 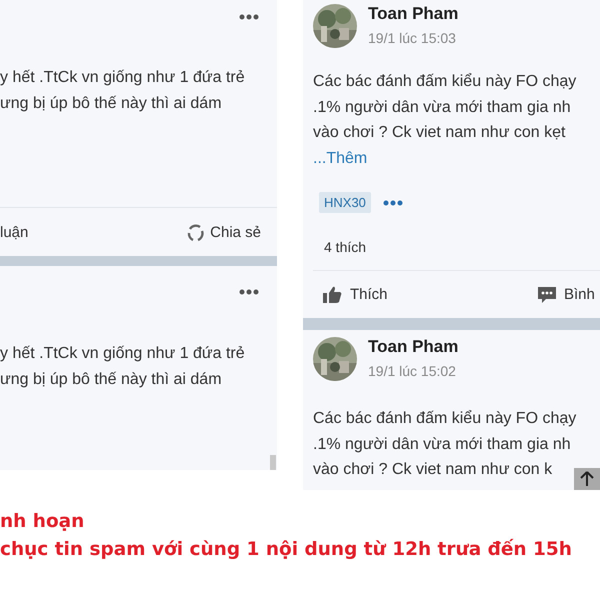 What do you see at coordinates (273, 462) in the screenshot?
I see `scrollbar-thumb` at bounding box center [273, 462].